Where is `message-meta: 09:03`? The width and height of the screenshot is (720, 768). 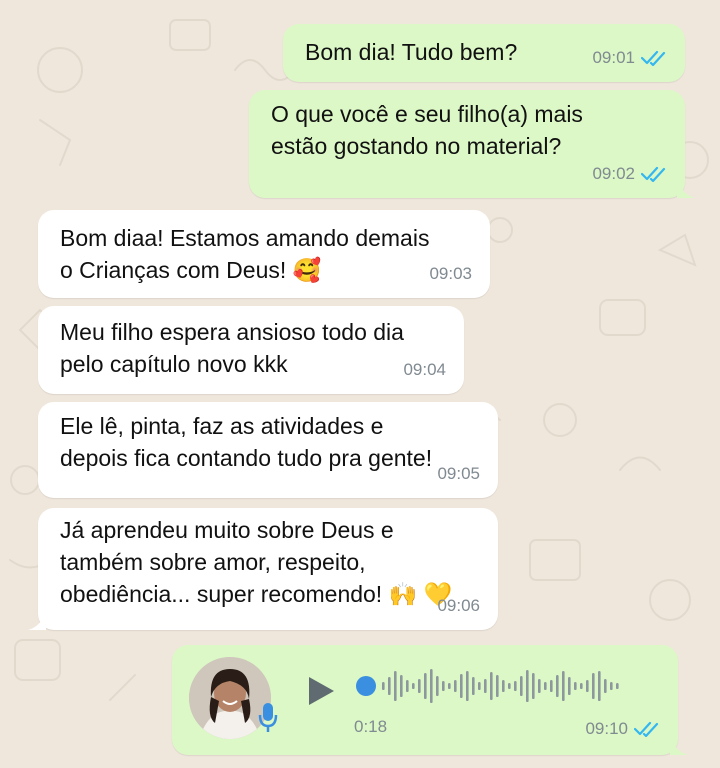
message-meta: 09:03 is located at coordinates (450, 274).